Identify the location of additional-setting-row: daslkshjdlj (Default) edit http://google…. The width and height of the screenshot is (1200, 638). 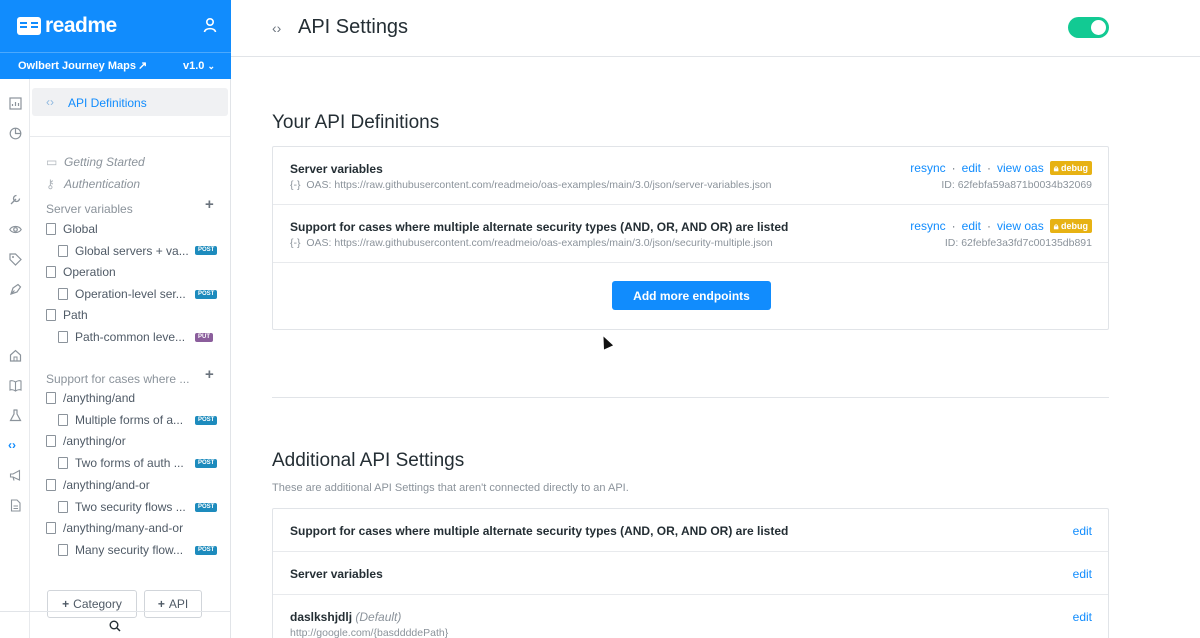
(690, 616).